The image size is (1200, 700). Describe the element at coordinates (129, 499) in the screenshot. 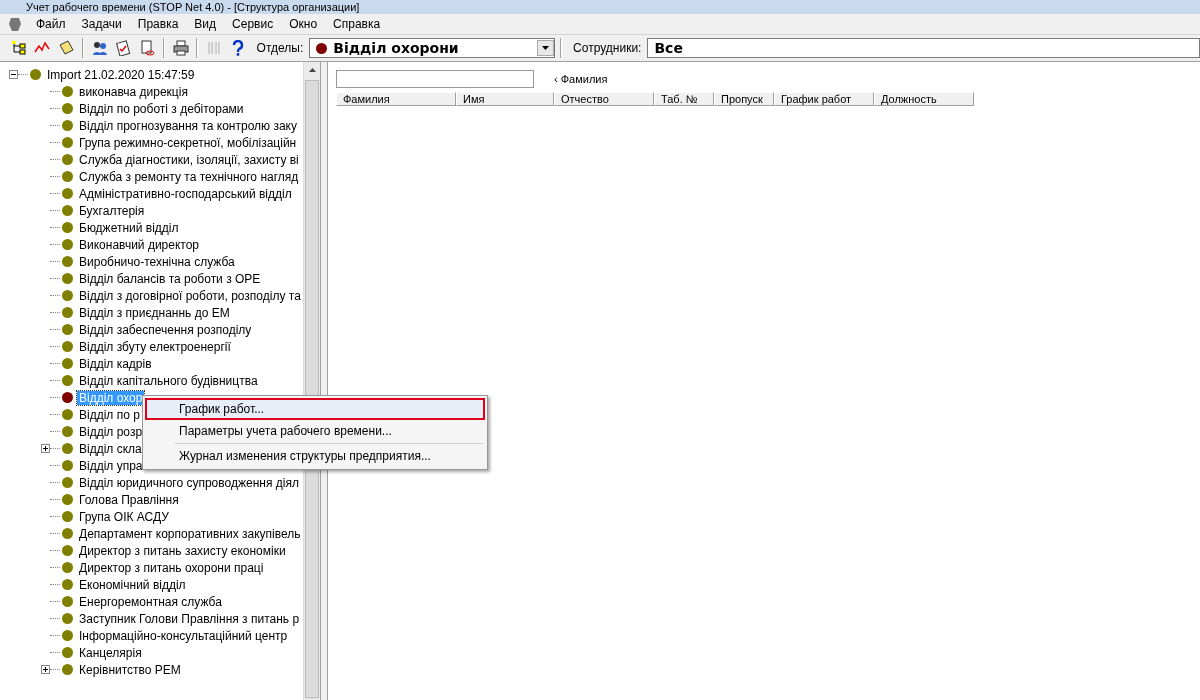

I see `tree-node: Голова Правління` at that location.